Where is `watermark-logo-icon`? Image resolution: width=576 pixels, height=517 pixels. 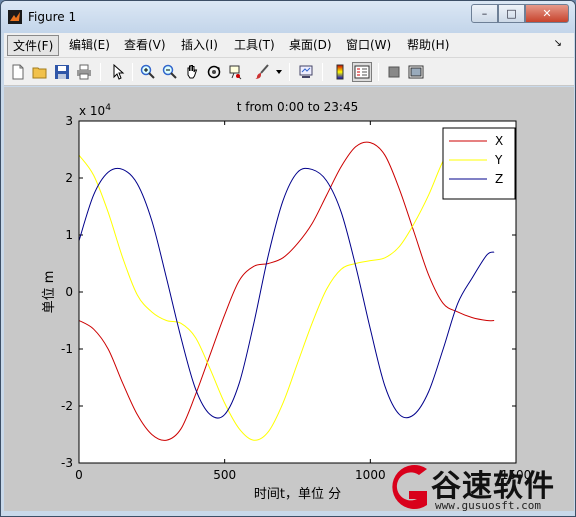
watermark-logo-icon is located at coordinates (409, 487).